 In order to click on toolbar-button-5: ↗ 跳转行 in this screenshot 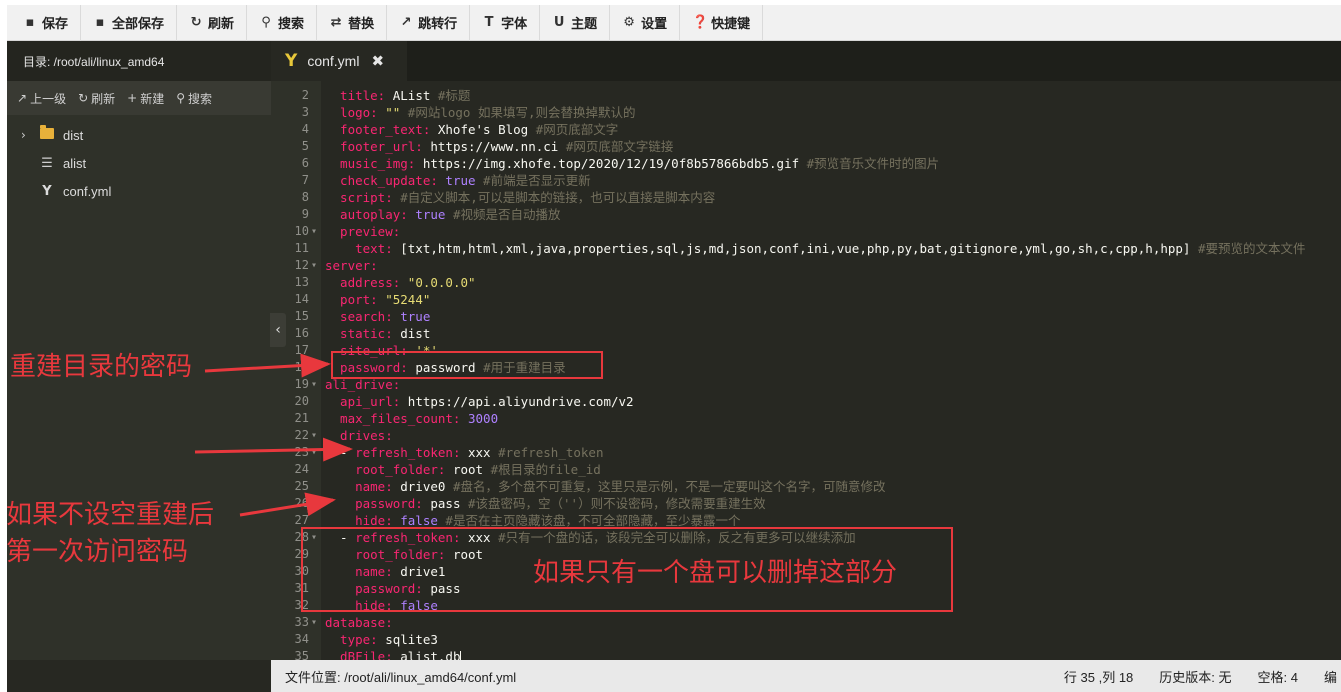, I will do `click(429, 23)`.